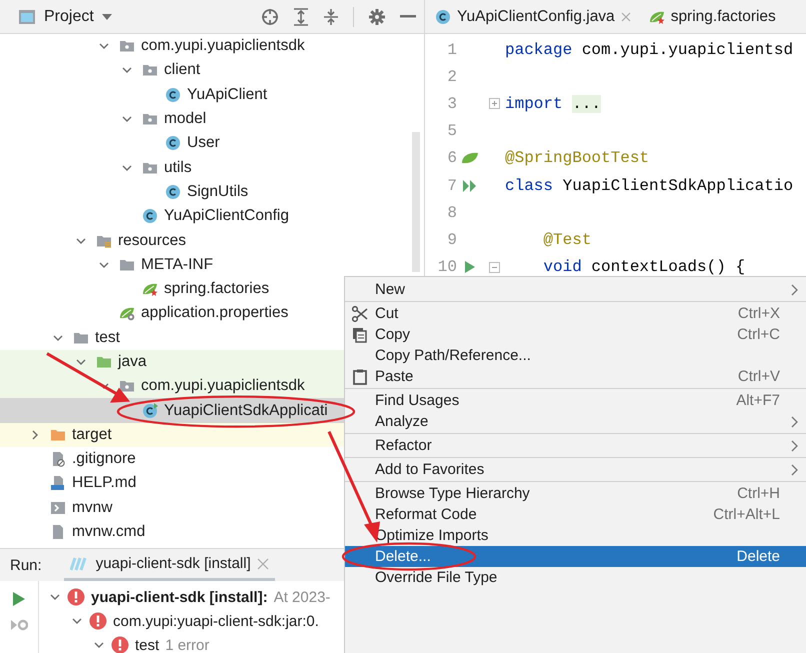 The height and width of the screenshot is (653, 806). What do you see at coordinates (451, 49) in the screenshot?
I see `line-number: 1` at bounding box center [451, 49].